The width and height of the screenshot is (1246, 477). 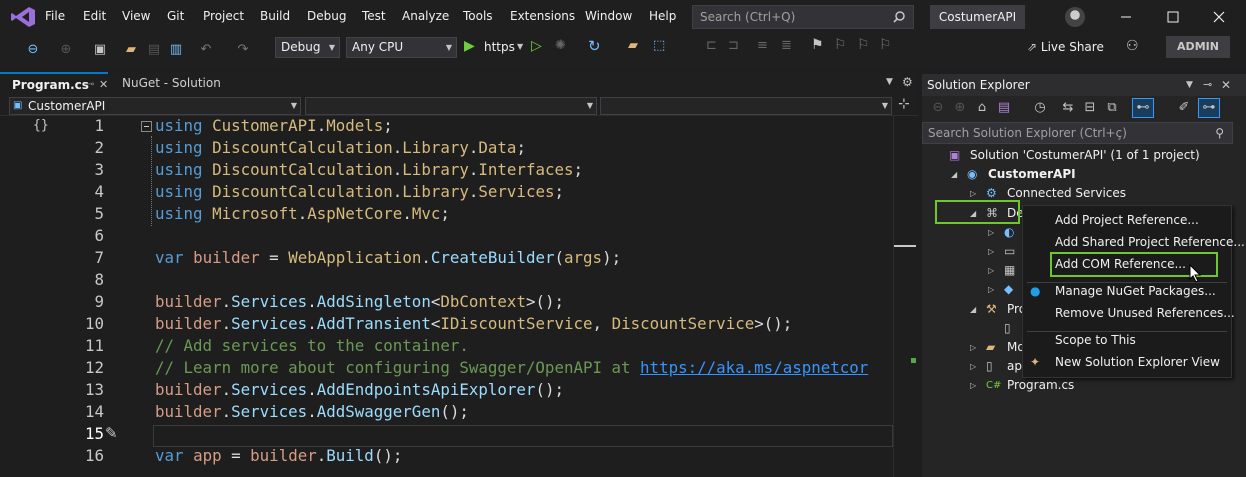 I want to click on redo-icon: ↷, so click(x=243, y=50).